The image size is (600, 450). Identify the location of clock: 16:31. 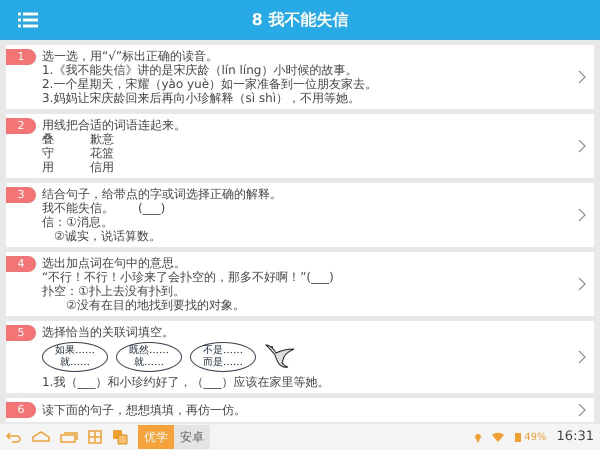
(575, 437).